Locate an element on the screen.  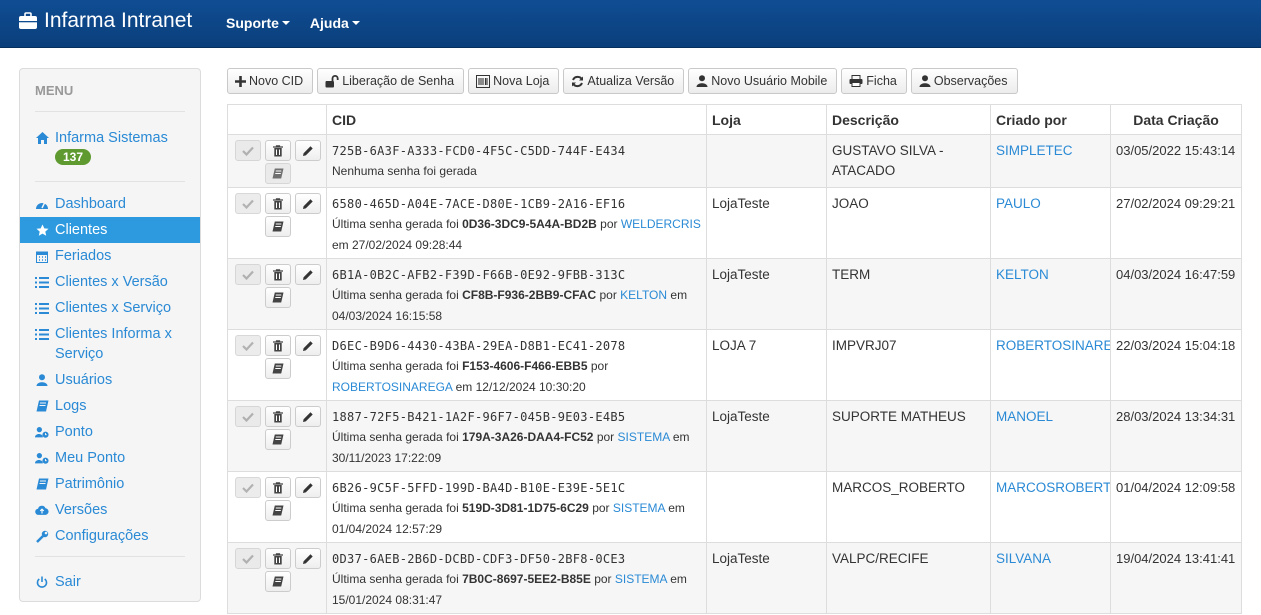
novo-cid-button: Novo CID is located at coordinates (270, 81).